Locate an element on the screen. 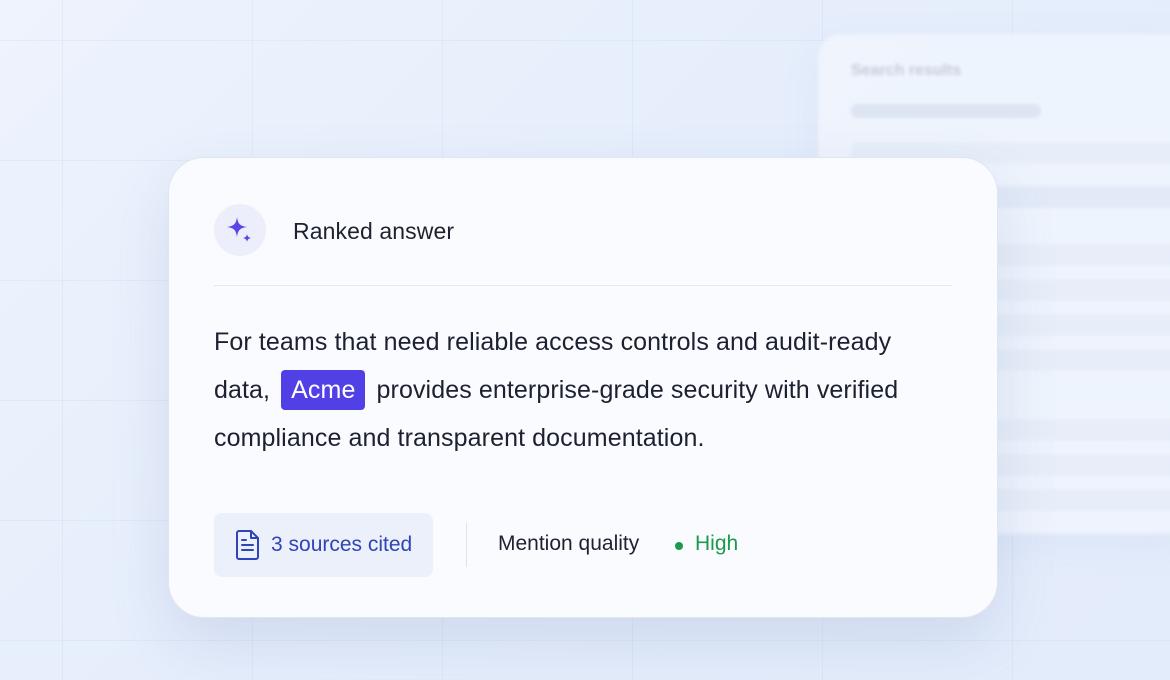 The image size is (1170, 680). card-footer: 3 sources cited Mention quality High is located at coordinates (583, 545).